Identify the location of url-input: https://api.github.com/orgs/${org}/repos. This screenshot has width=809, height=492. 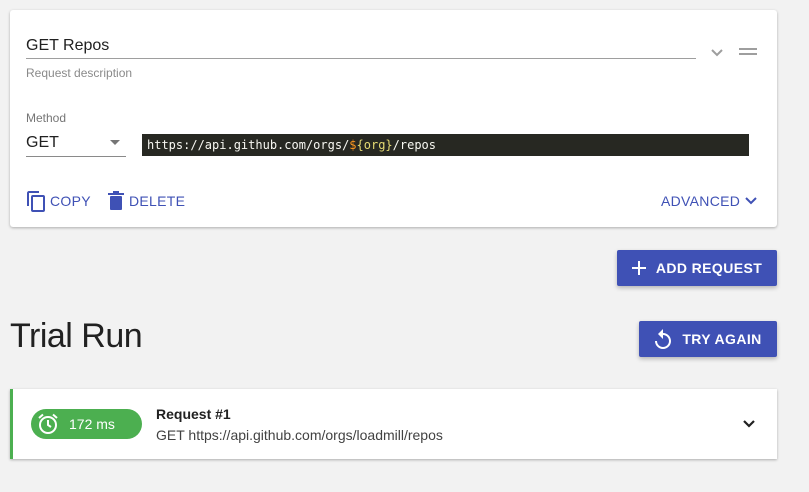
(445, 145).